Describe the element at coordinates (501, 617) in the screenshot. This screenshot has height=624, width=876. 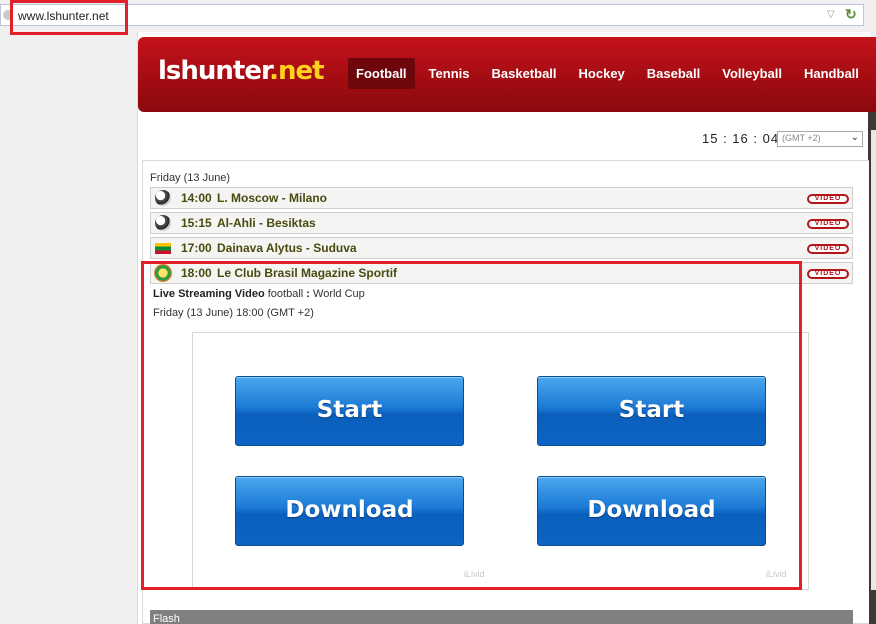
I see `flash-bar: Flash` at that location.